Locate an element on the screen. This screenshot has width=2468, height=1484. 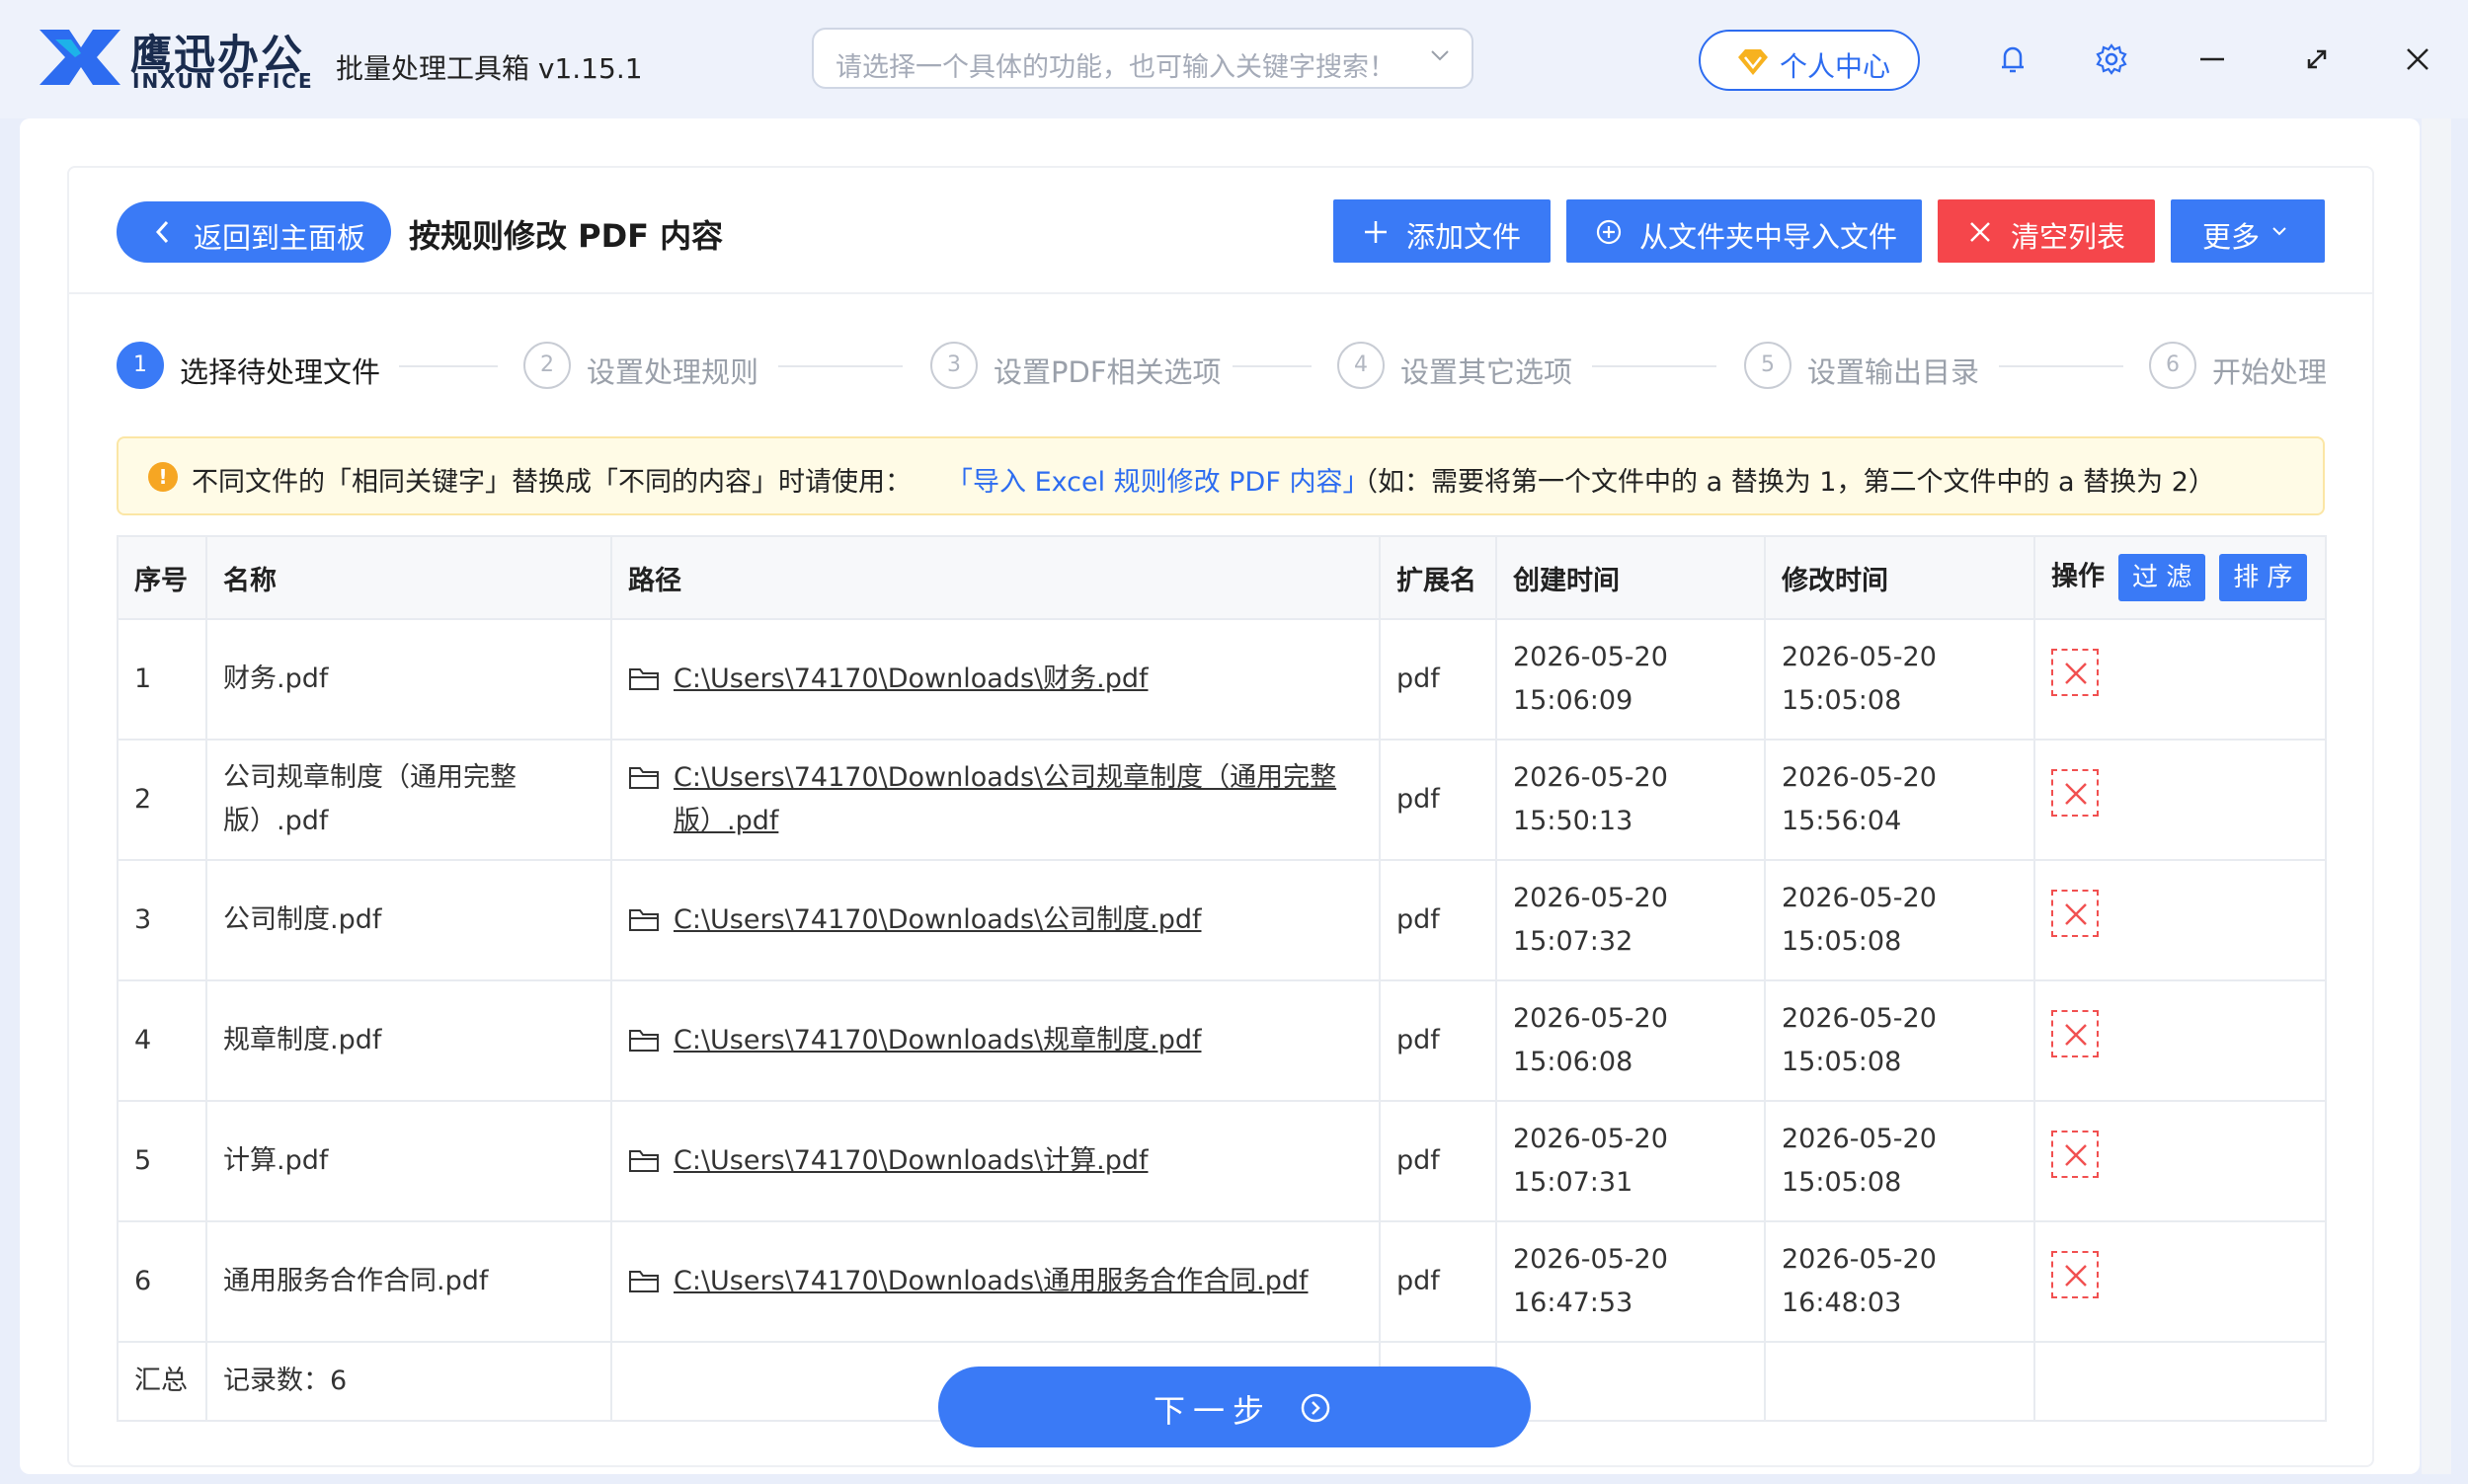
import-folder-button: 从文件夹中导入文件 is located at coordinates (1744, 231).